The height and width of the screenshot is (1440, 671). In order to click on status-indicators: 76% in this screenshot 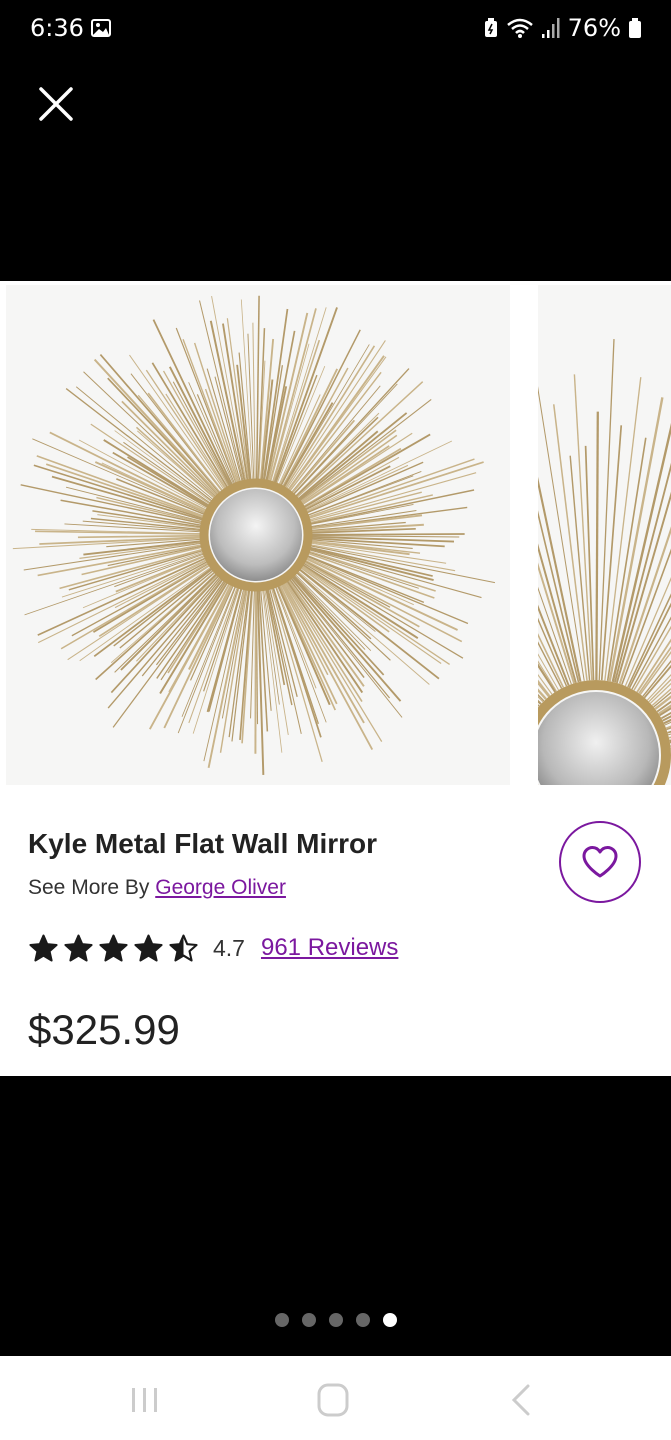, I will do `click(562, 28)`.